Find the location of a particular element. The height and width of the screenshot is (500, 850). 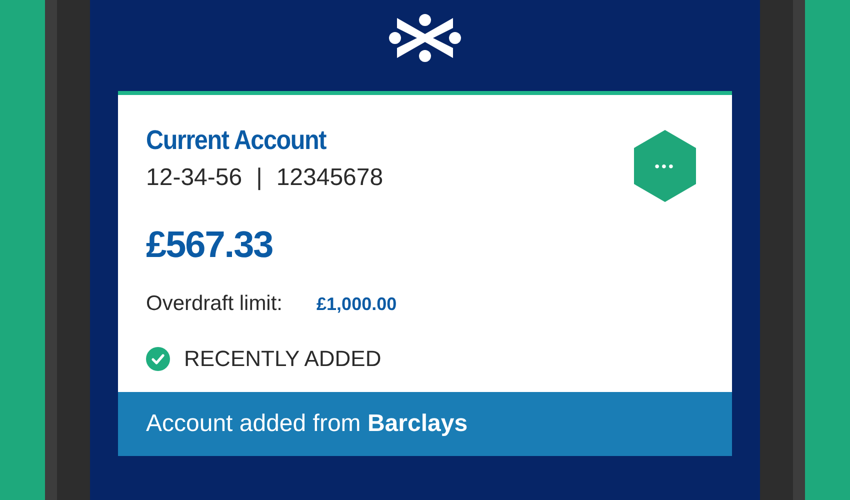

check-icon is located at coordinates (158, 359).